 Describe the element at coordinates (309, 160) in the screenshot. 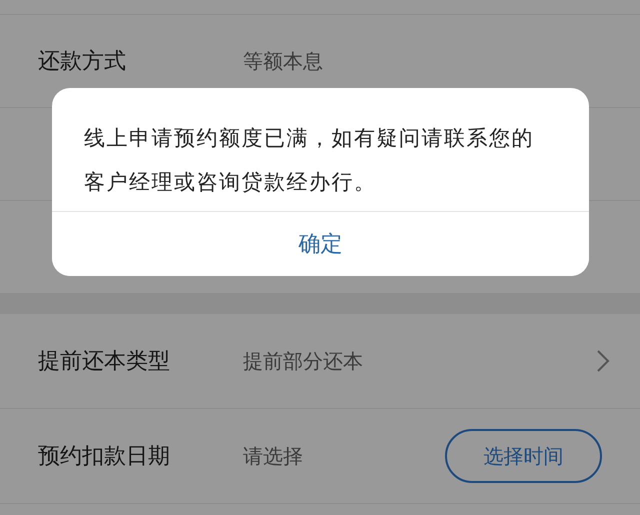

I see `dialog-message: 线上申请预约额度已满，如有疑问请联系您的客户经理或咨询贷款经办行。` at that location.